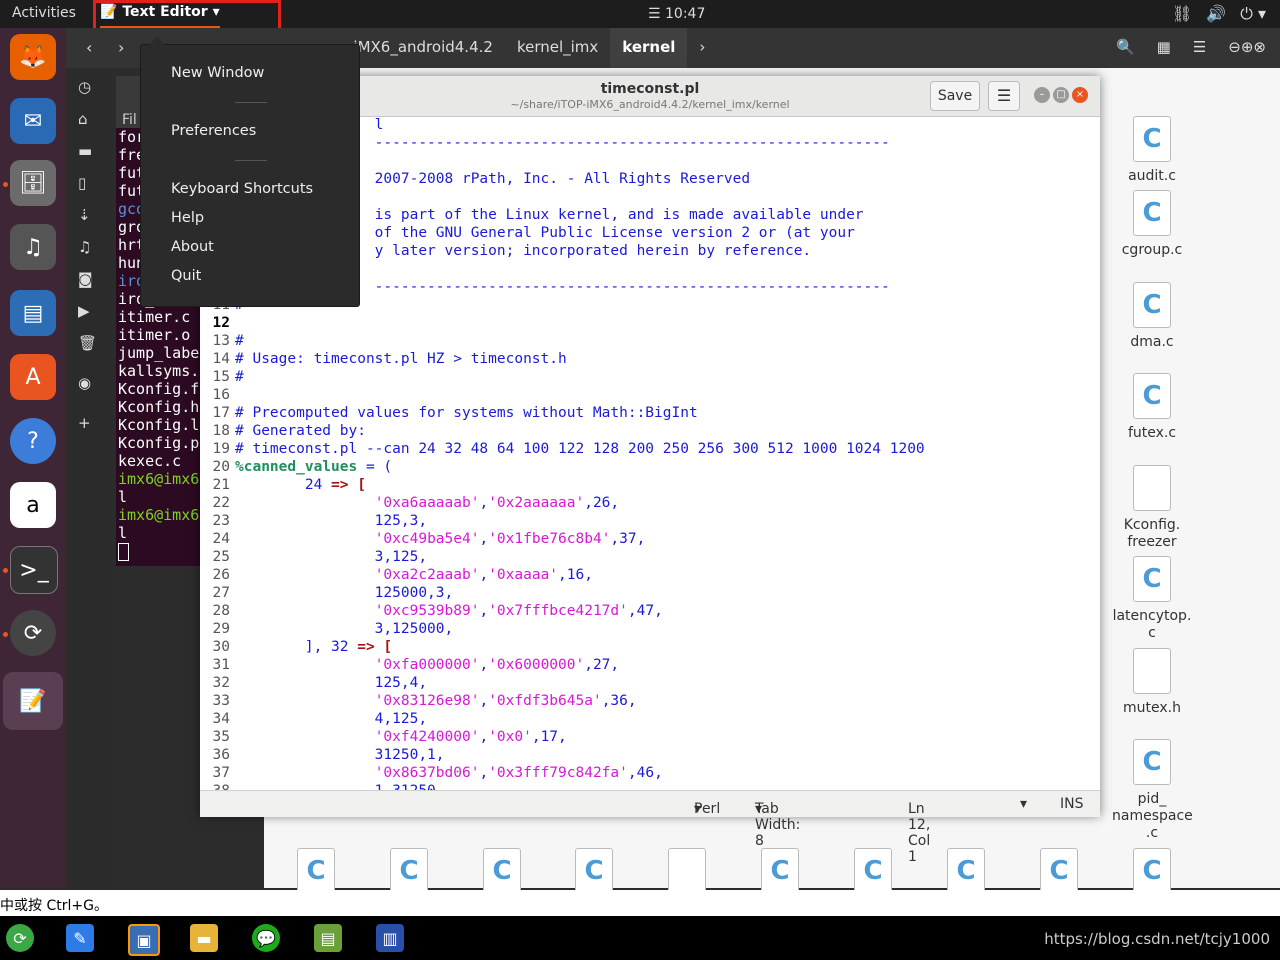  I want to click on amazon-icon: a, so click(33, 505).